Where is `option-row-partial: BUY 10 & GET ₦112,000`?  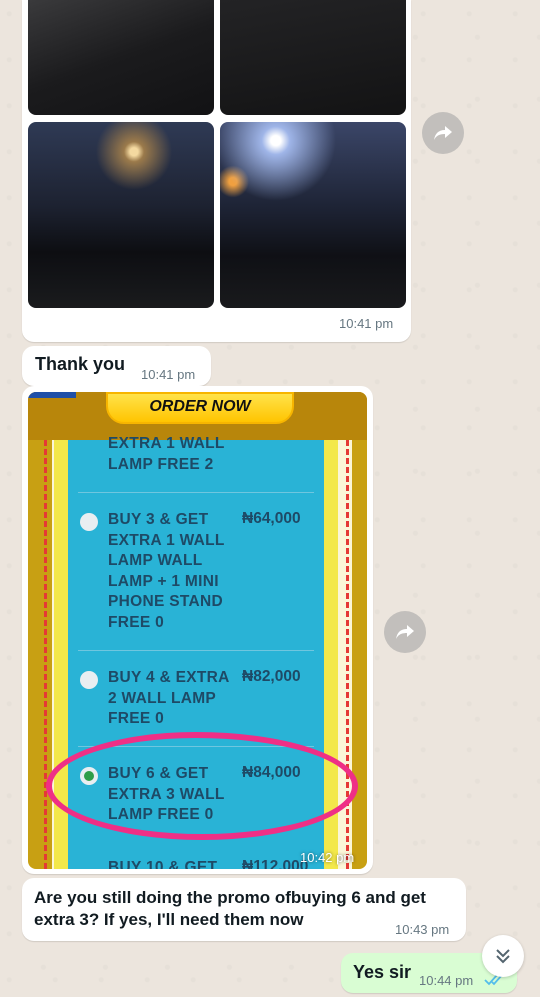
option-row-partial: BUY 10 & GET ₦112,000 is located at coordinates (196, 859).